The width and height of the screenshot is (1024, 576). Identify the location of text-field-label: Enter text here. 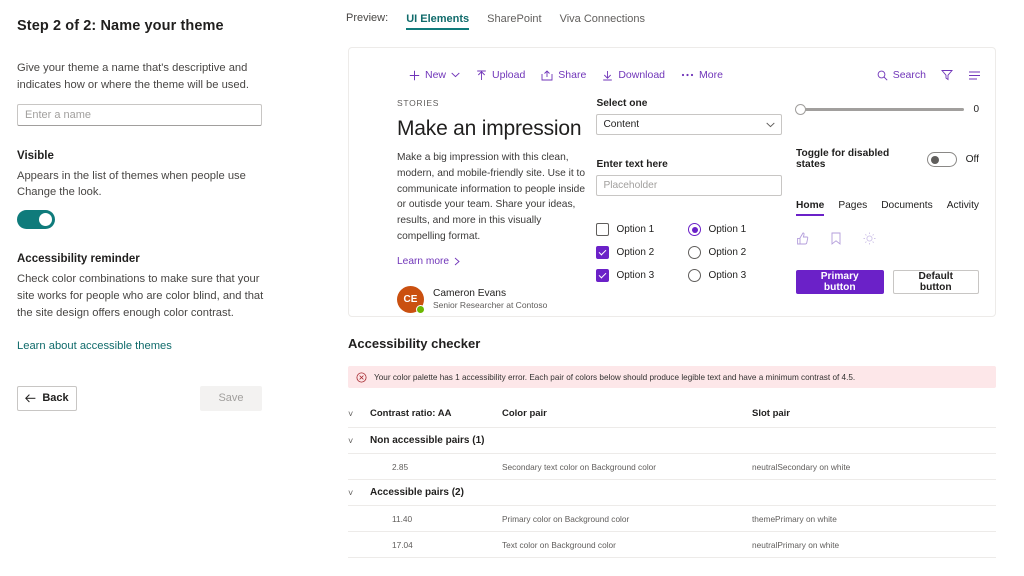
(632, 164).